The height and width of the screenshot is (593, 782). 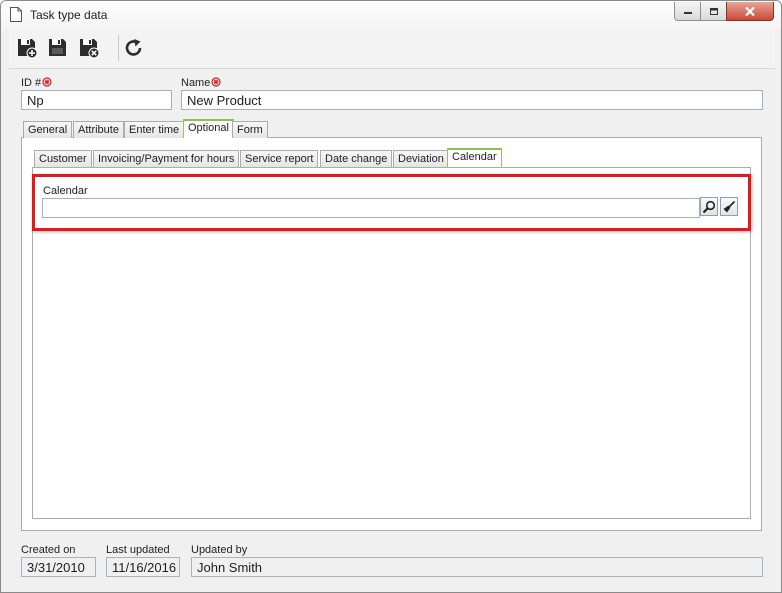 I want to click on close-icon, so click(x=750, y=11).